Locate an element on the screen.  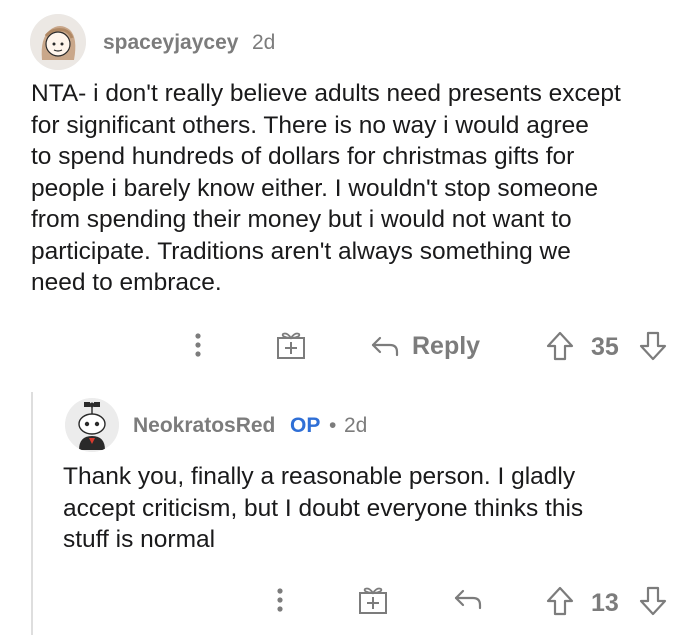
reply-button: Reply is located at coordinates (425, 346).